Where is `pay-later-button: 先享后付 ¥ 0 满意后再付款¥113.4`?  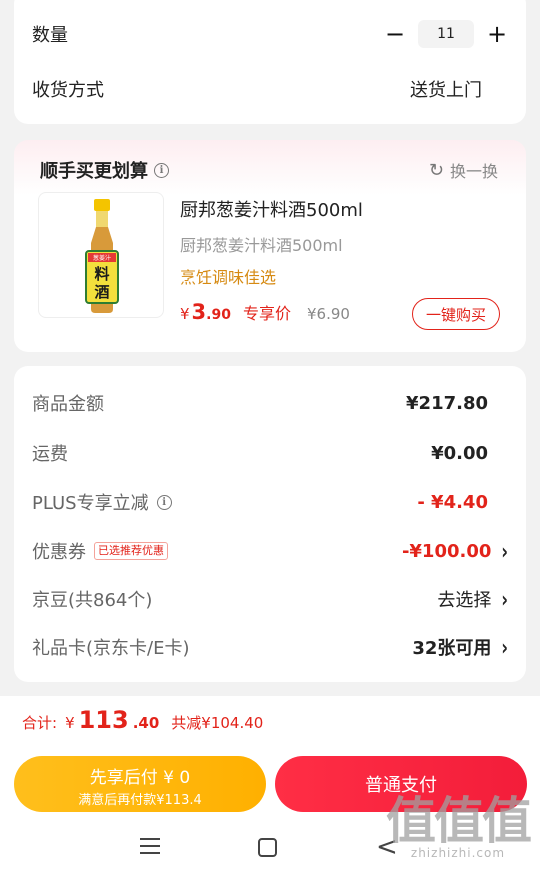 pay-later-button: 先享后付 ¥ 0 满意后再付款¥113.4 is located at coordinates (140, 784).